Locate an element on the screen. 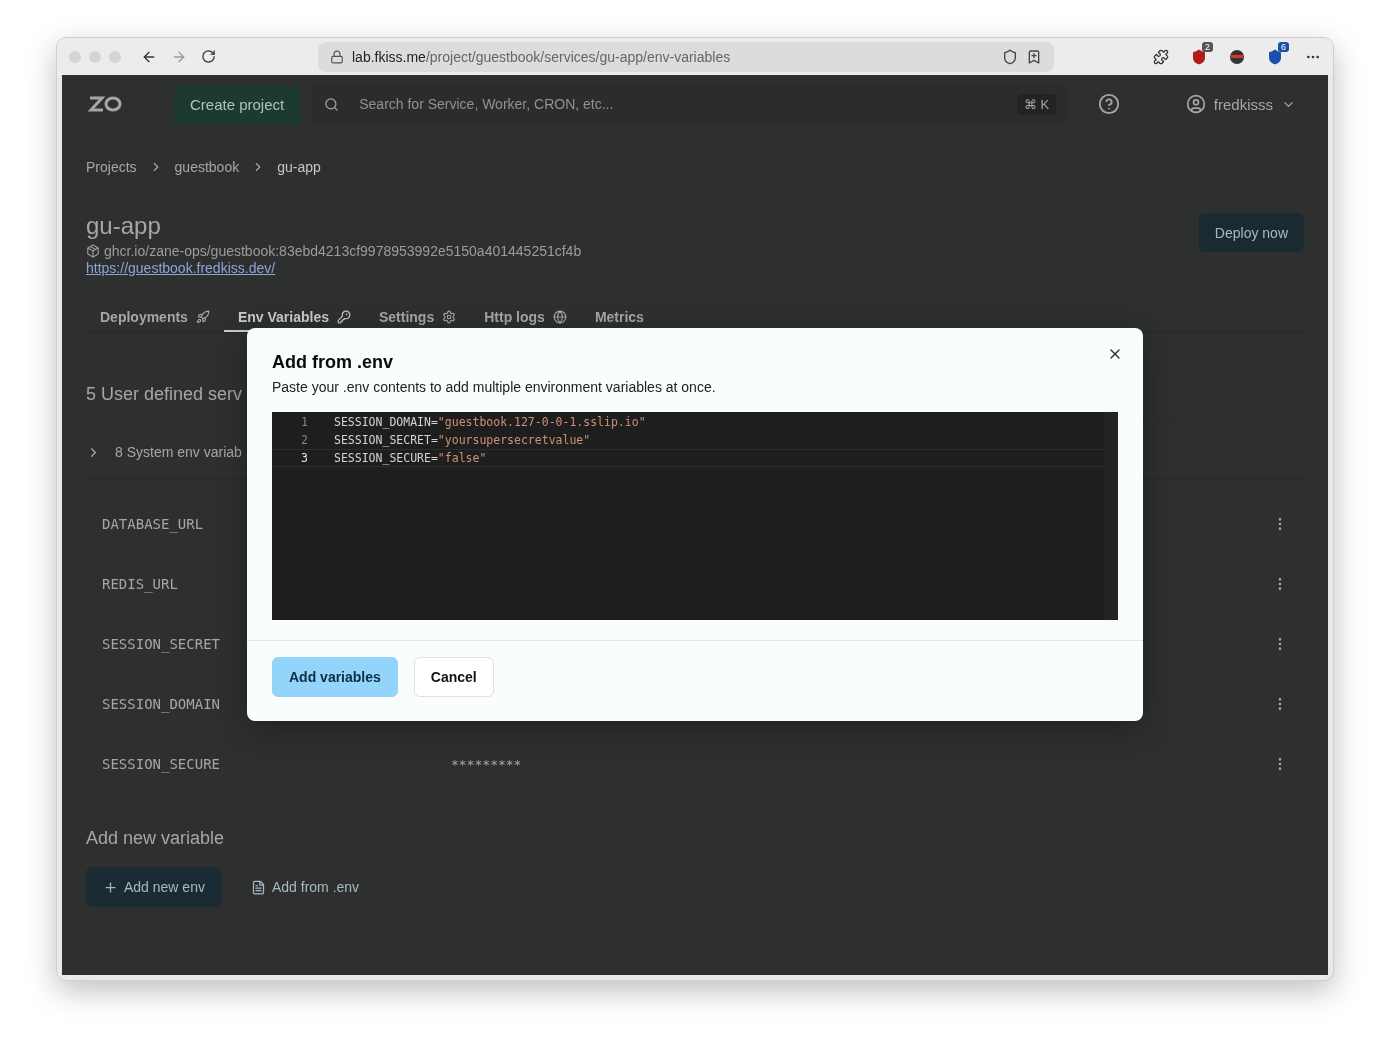 This screenshot has height=1056, width=1390. count-badge: 2 is located at coordinates (1207, 46).